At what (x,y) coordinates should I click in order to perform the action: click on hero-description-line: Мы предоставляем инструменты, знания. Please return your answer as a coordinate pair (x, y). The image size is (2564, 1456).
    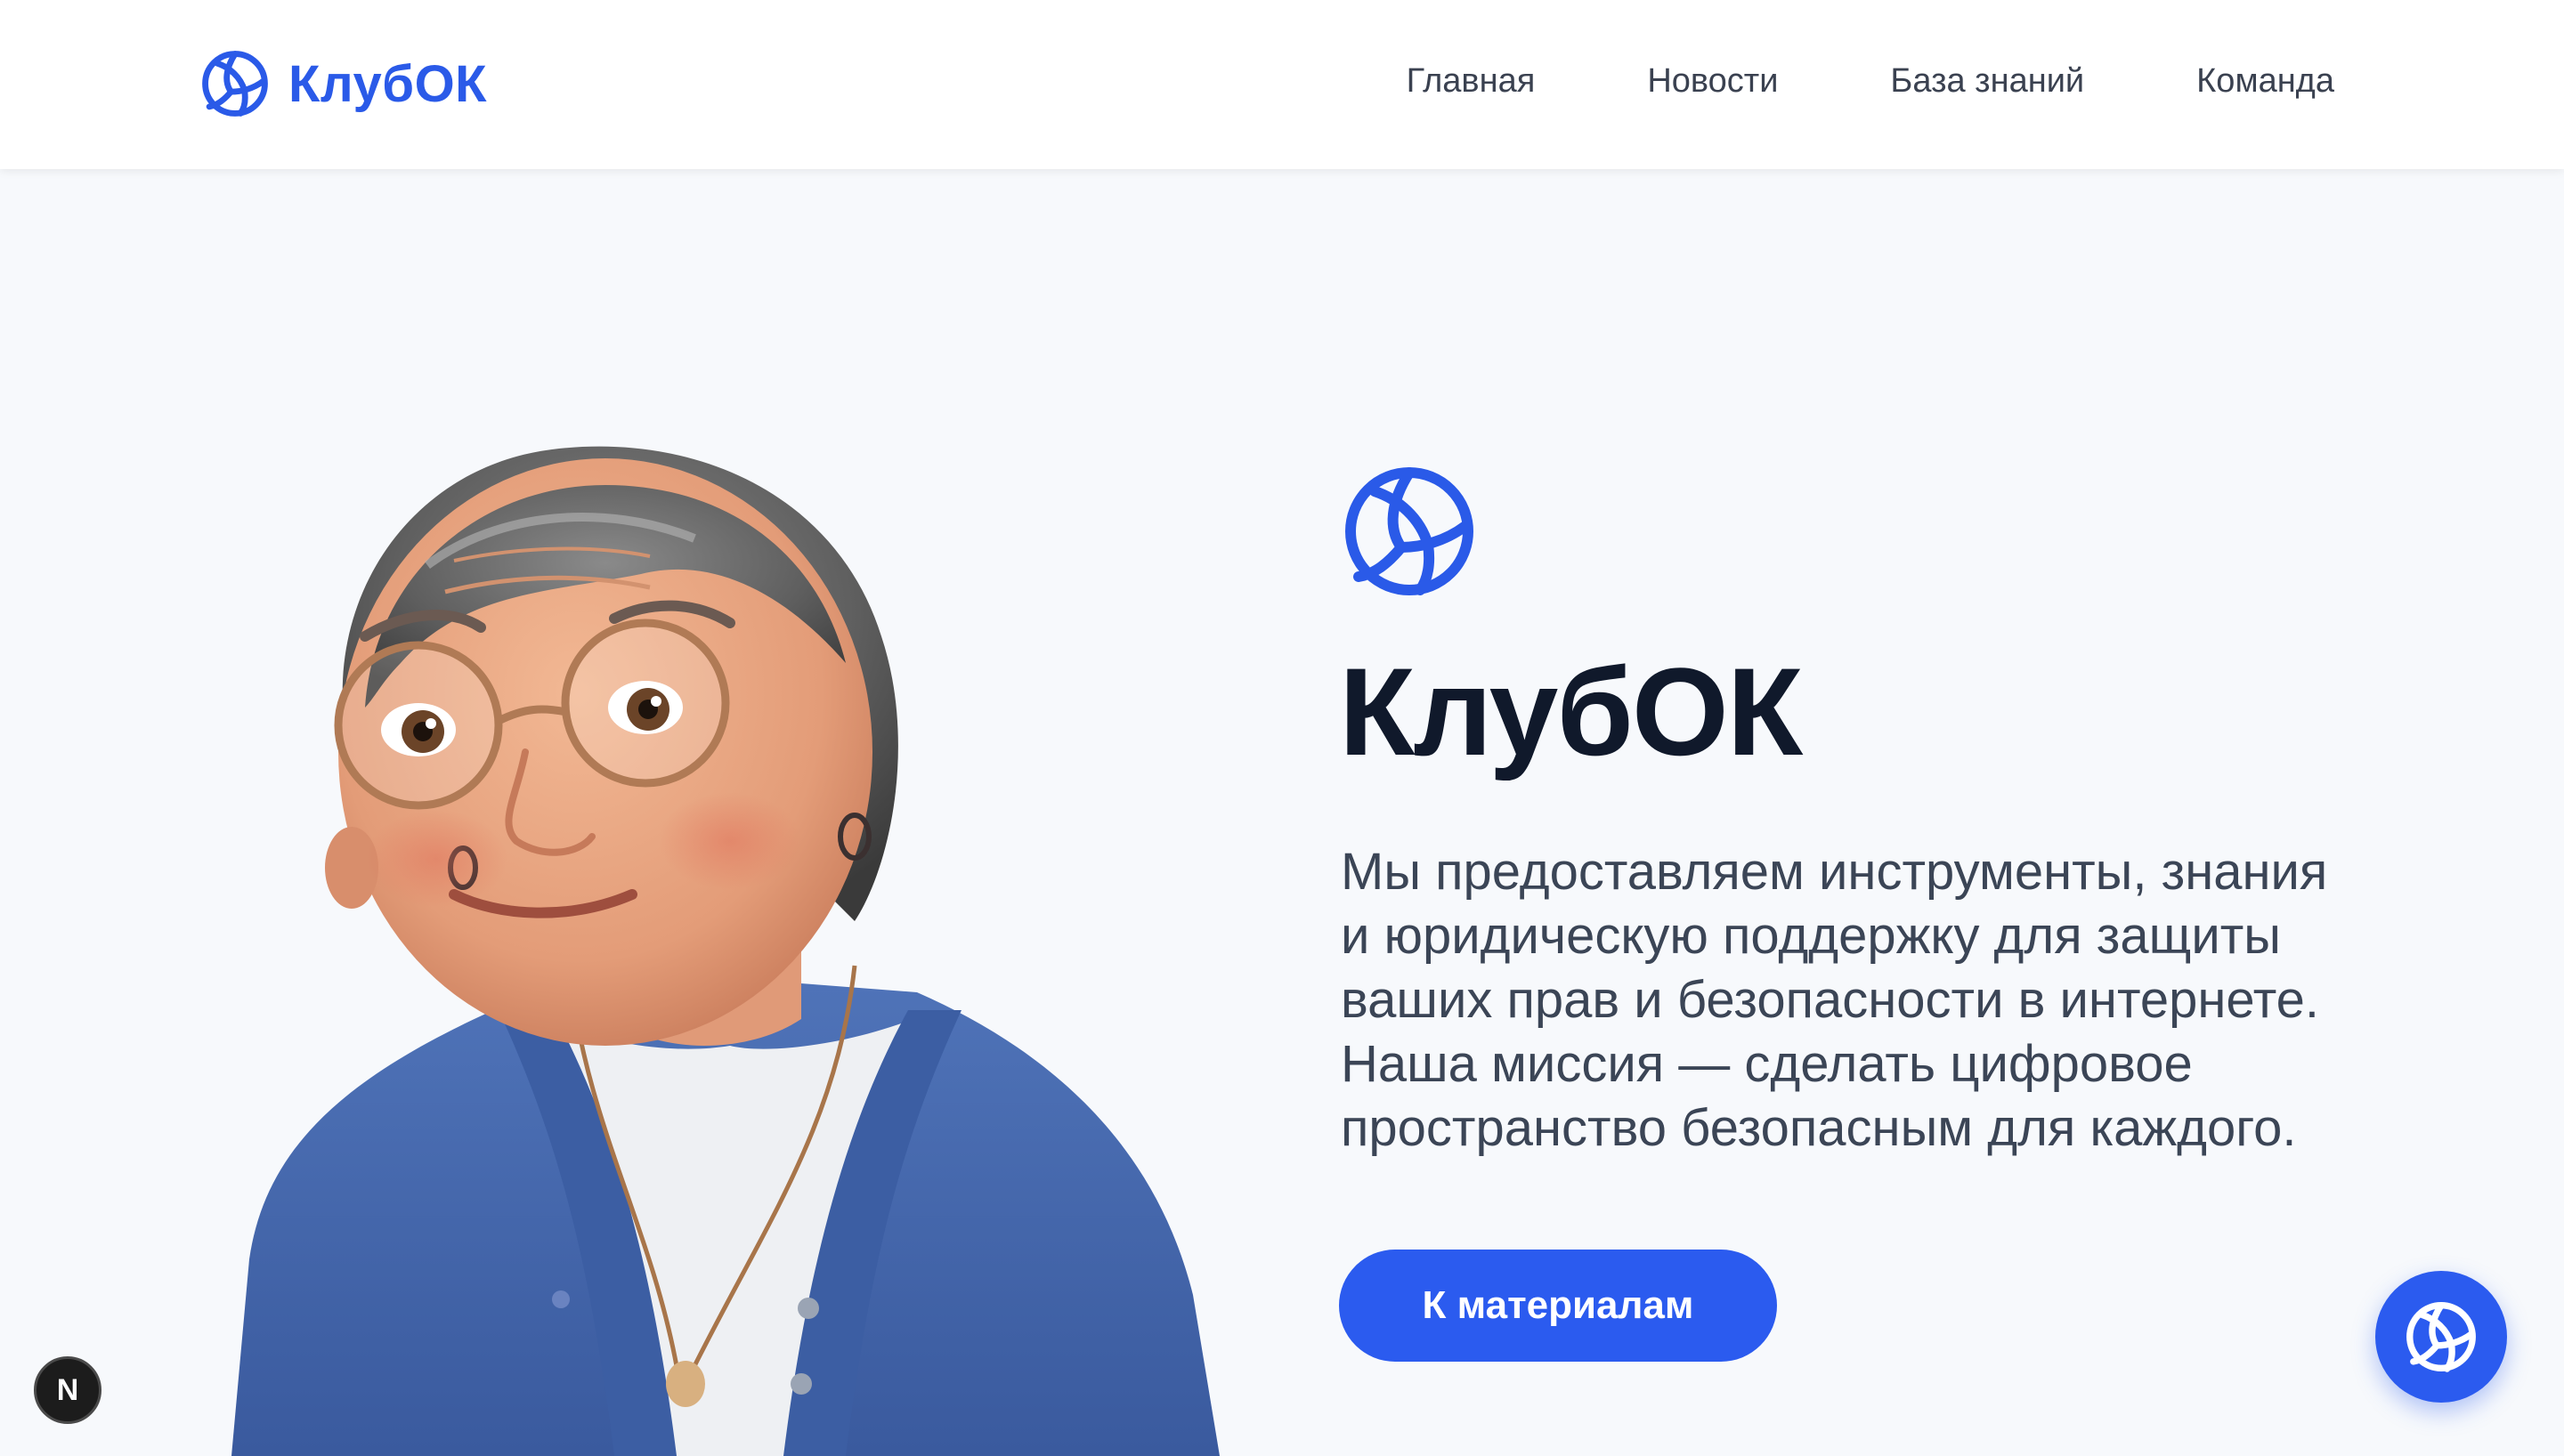
    Looking at the image, I should click on (1834, 872).